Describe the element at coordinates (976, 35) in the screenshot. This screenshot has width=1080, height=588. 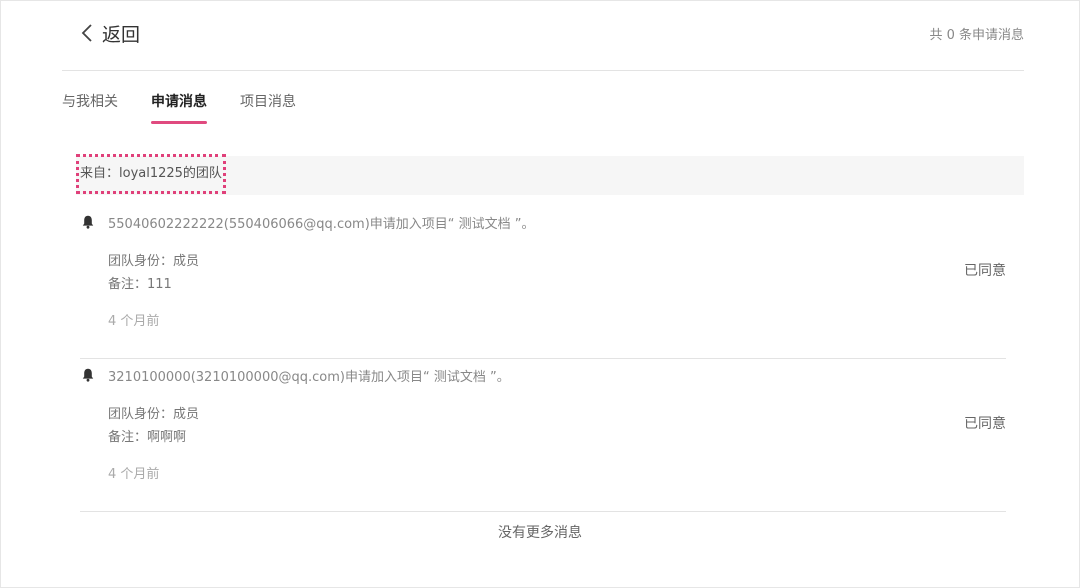
I see `total-count: 共 0 条申请消息` at that location.